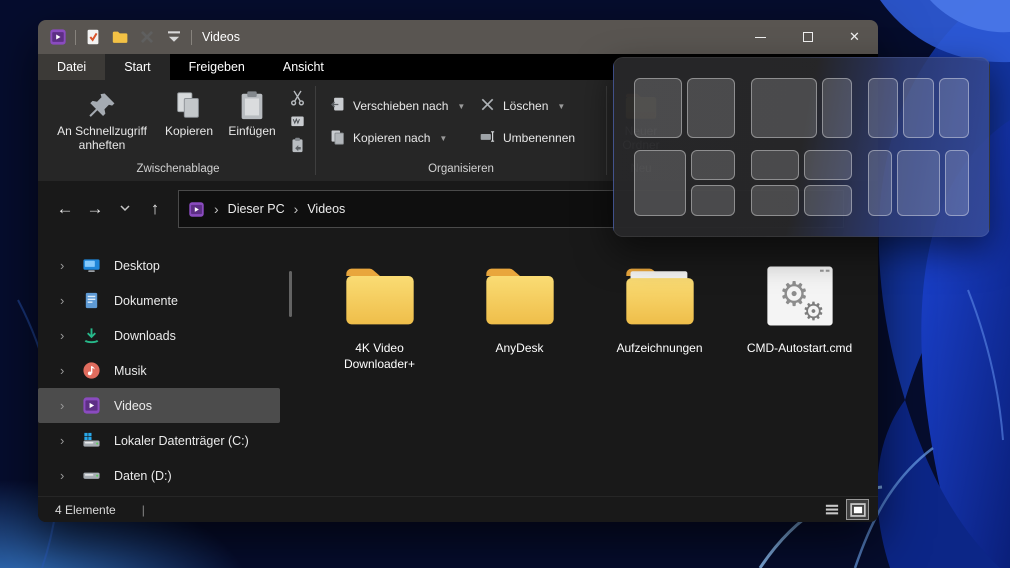 The height and width of the screenshot is (568, 1010). Describe the element at coordinates (189, 109) in the screenshot. I see `copy-button: Kopieren` at that location.